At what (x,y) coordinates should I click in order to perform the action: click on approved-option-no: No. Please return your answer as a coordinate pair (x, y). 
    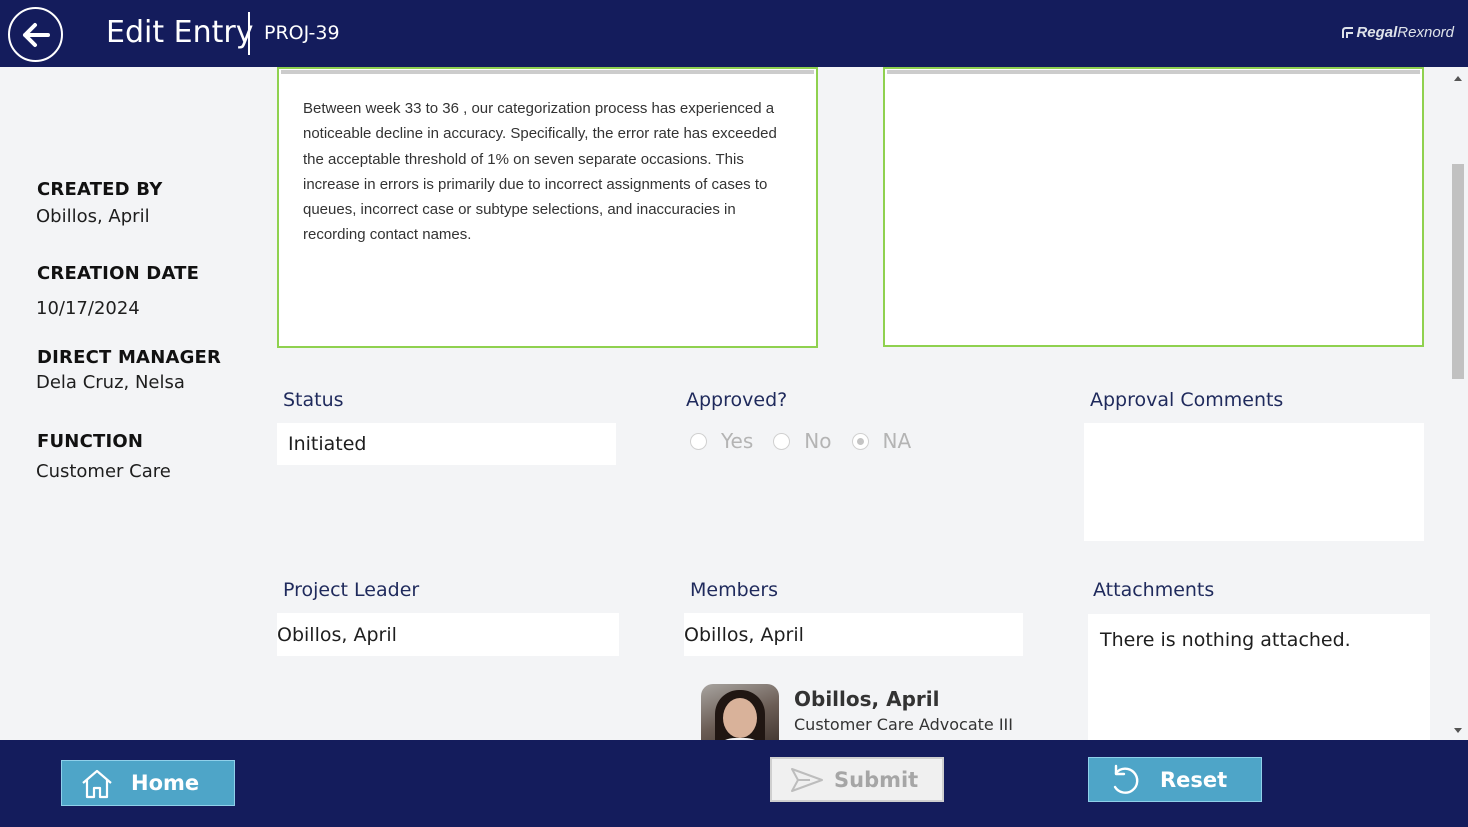
    Looking at the image, I should click on (802, 441).